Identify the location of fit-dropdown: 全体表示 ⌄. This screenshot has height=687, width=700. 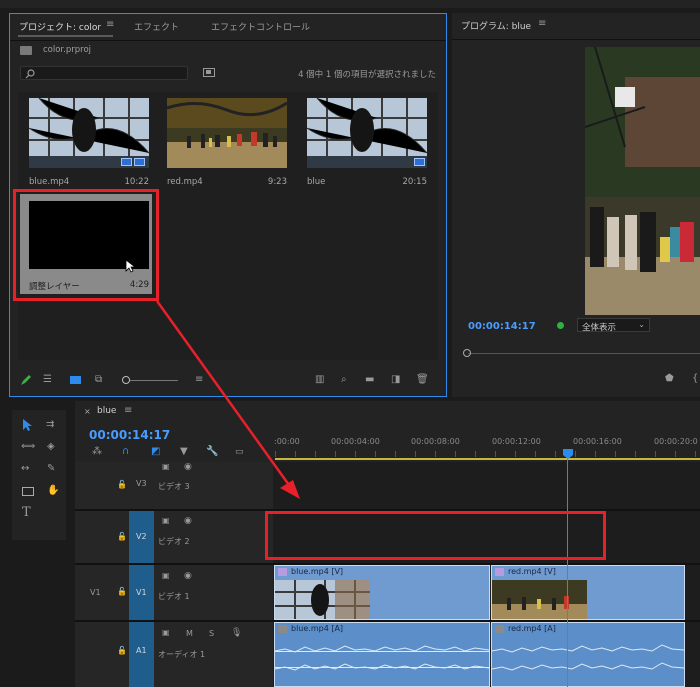
(613, 325).